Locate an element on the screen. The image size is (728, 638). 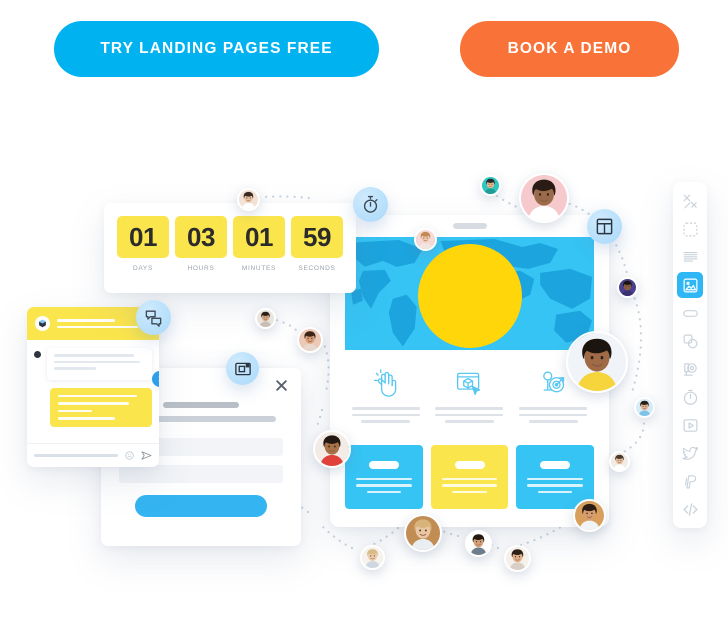
chat-brand-icon is located at coordinates (42, 323).